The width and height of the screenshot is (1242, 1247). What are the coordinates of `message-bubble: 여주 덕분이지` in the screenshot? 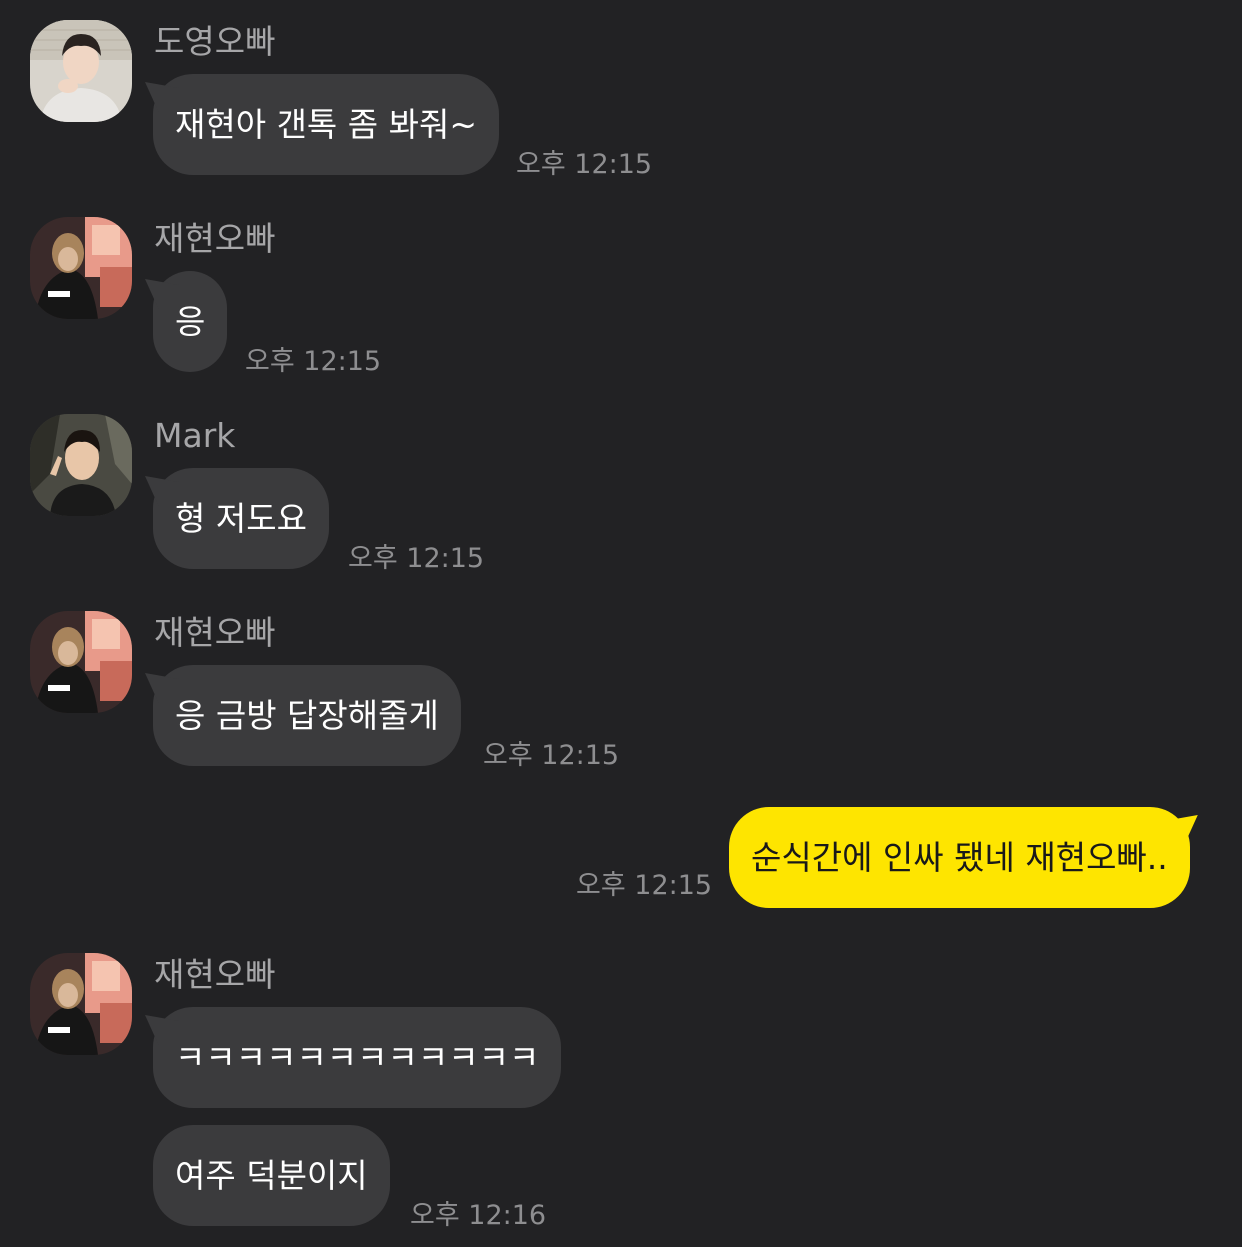 It's located at (271, 1175).